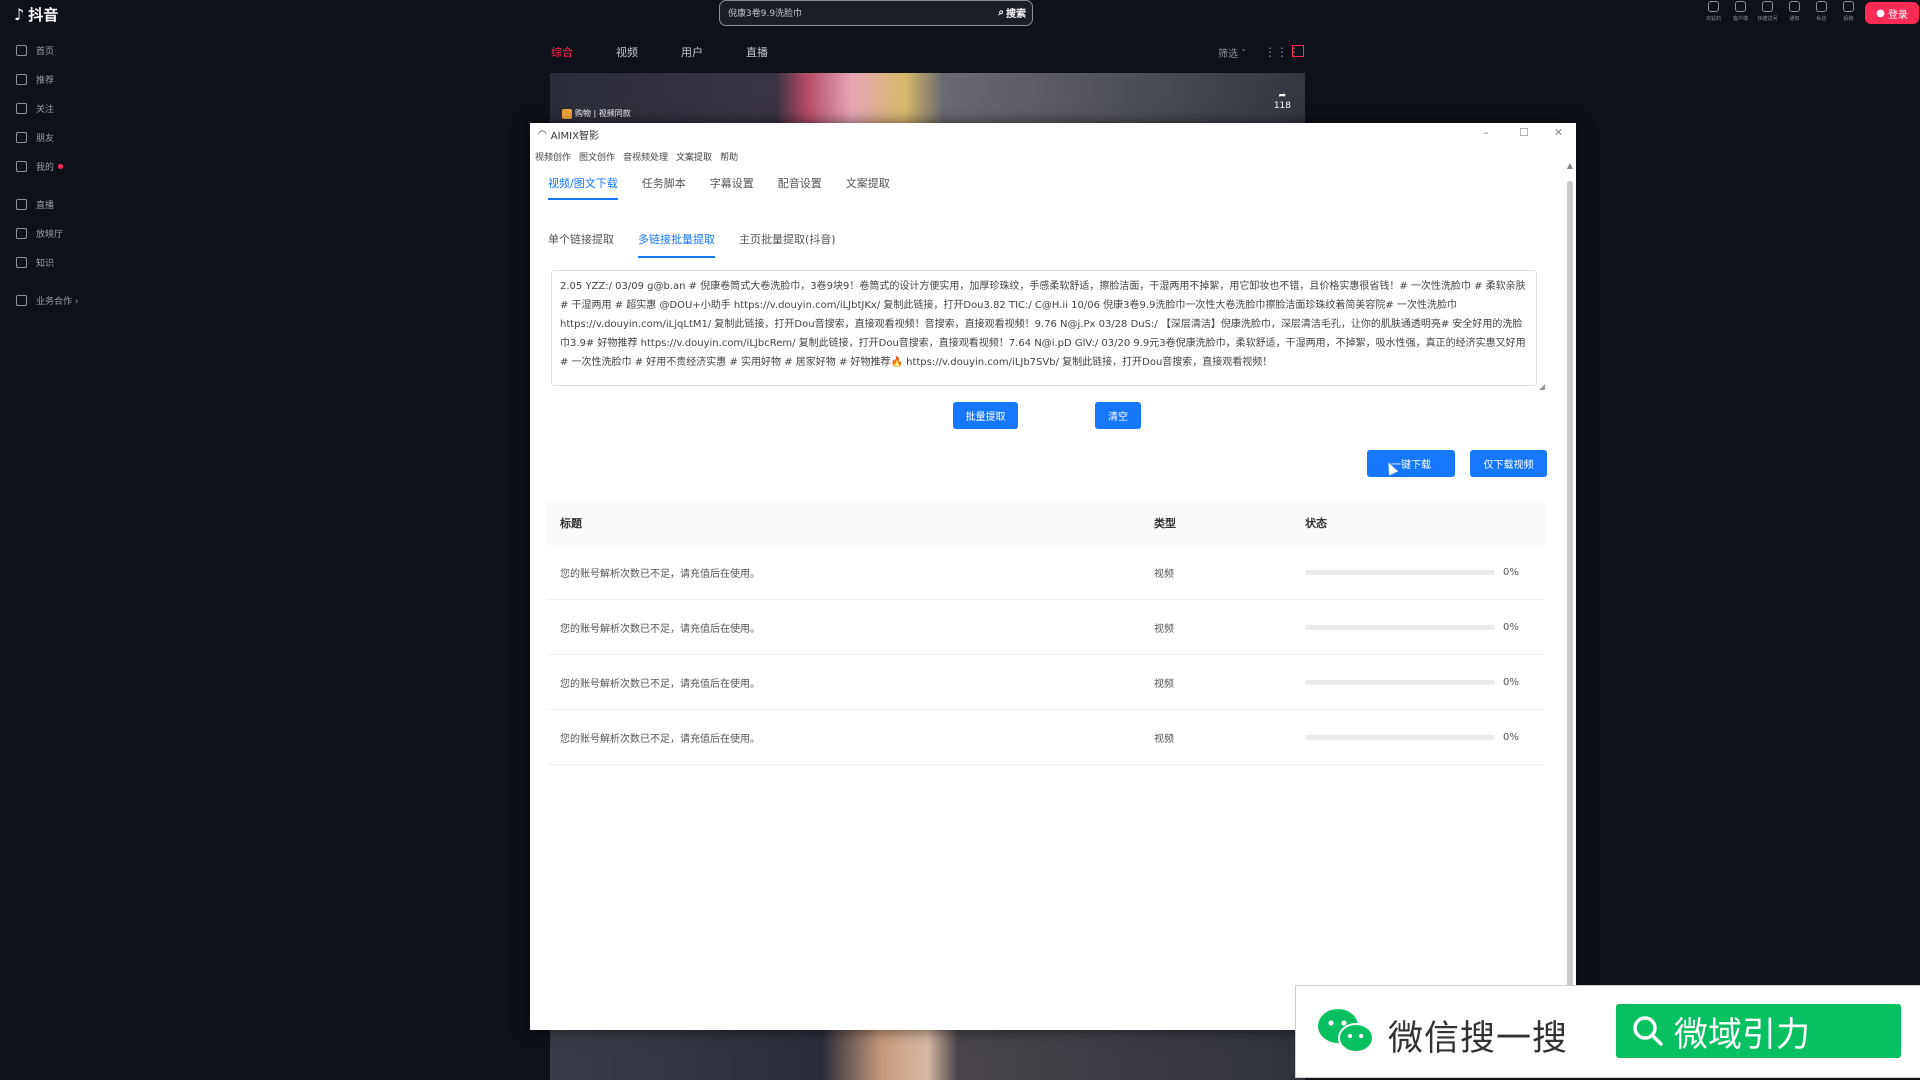 The image size is (1920, 1080). Describe the element at coordinates (36, 14) in the screenshot. I see `douyin-logo: ♪ 抖音` at that location.